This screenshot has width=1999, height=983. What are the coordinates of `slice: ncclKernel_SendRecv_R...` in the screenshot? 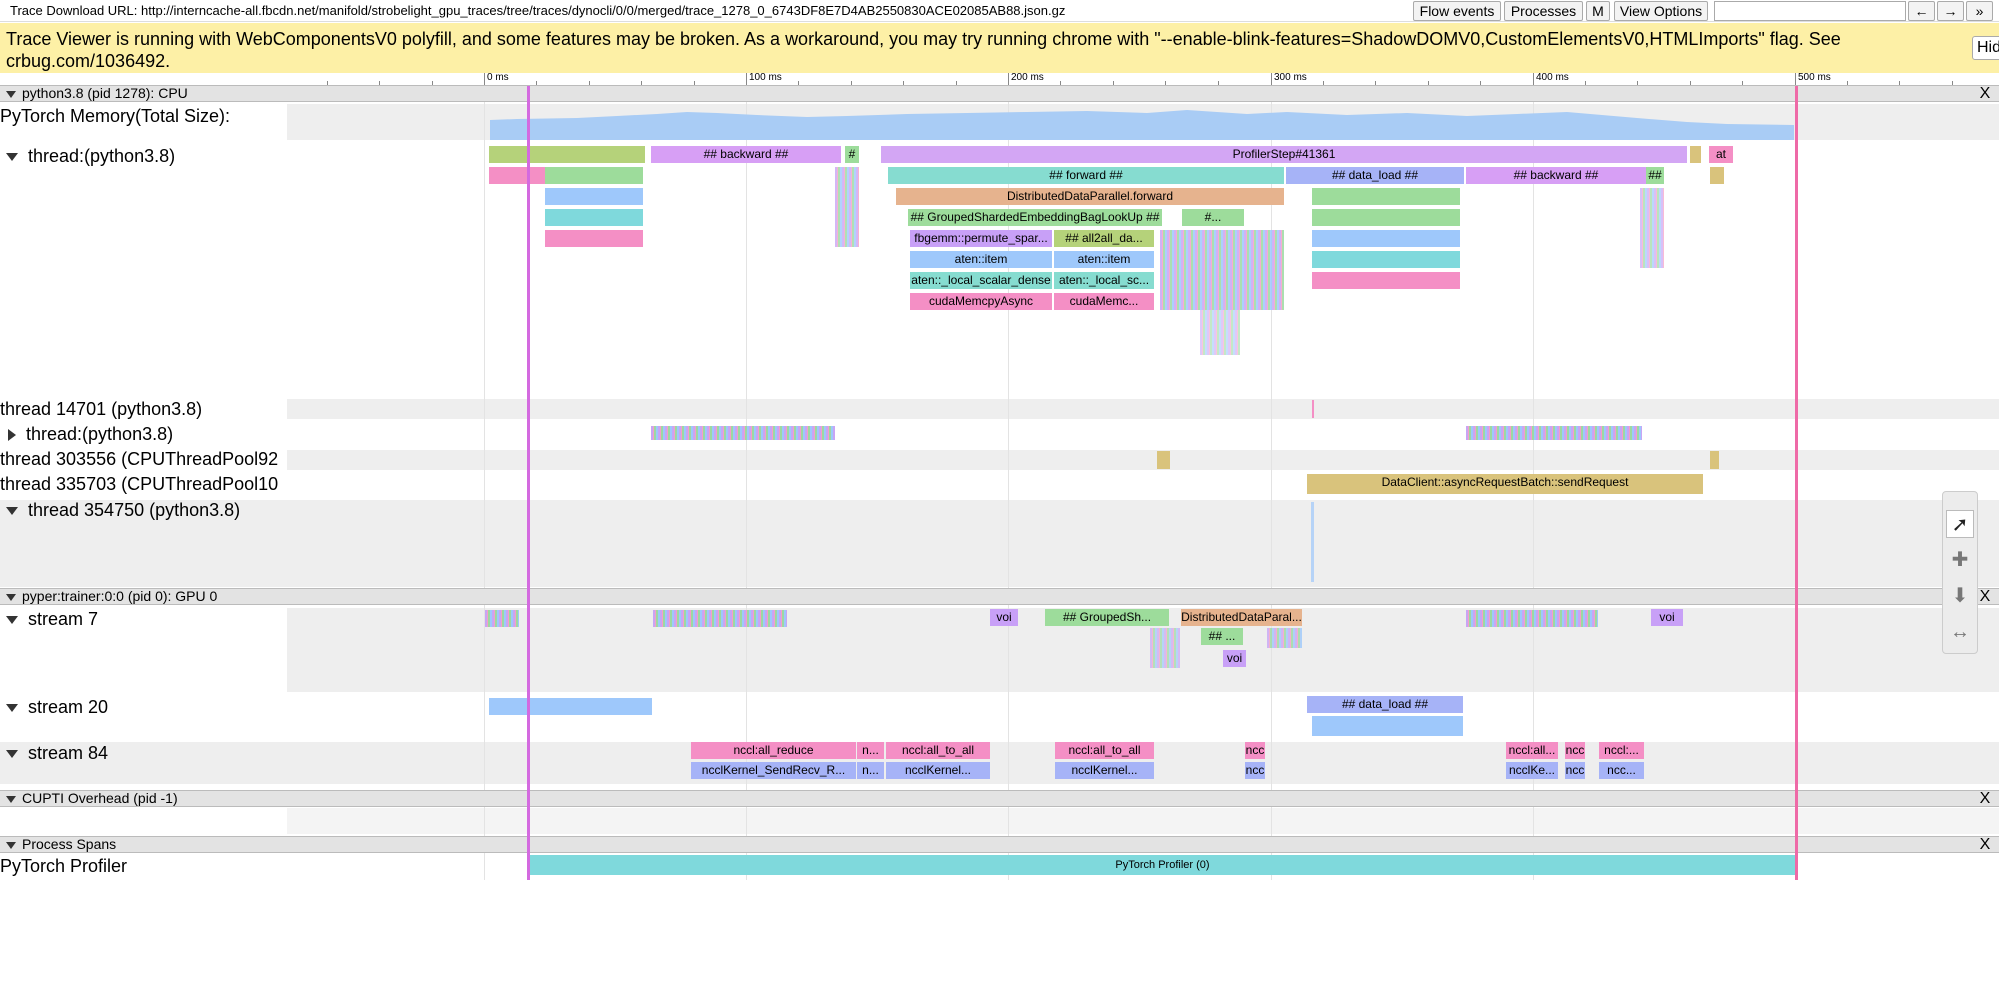 It's located at (773, 770).